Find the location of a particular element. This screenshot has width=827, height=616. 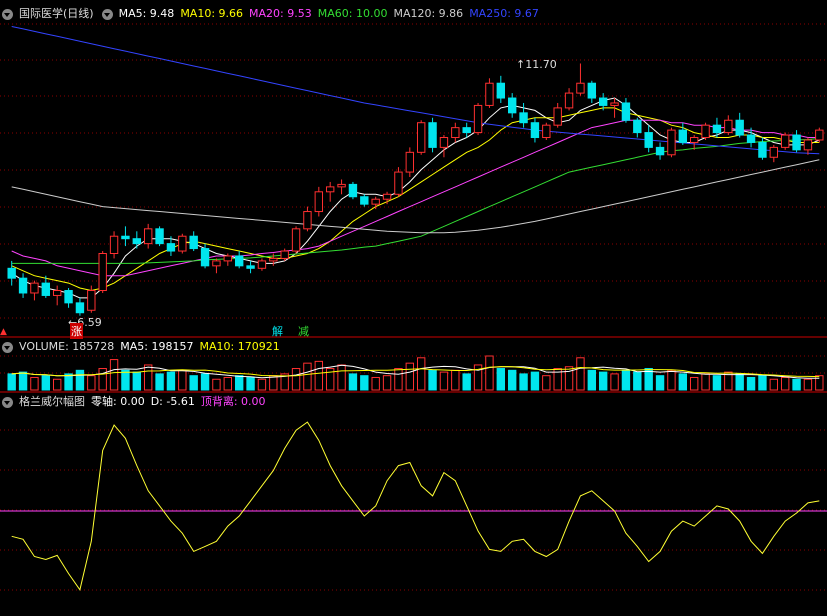

ma-line-ma120 is located at coordinates (415, 196).